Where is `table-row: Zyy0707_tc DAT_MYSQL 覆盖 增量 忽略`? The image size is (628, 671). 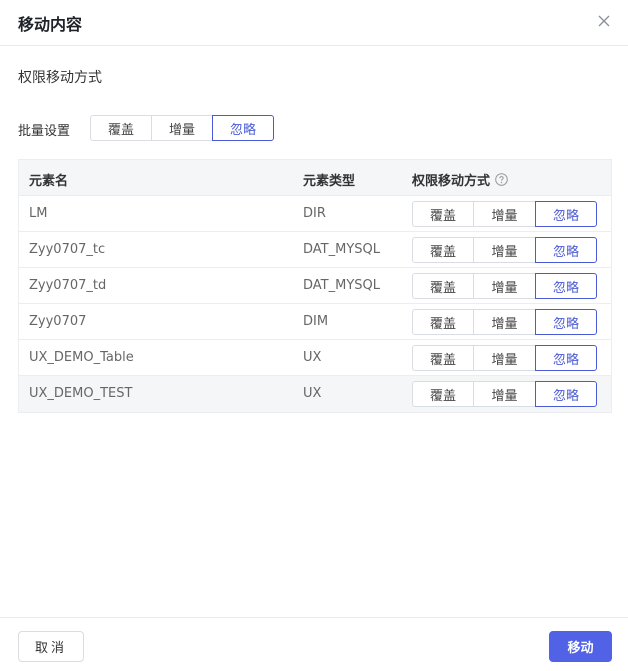 table-row: Zyy0707_tc DAT_MYSQL 覆盖 增量 忽略 is located at coordinates (315, 250).